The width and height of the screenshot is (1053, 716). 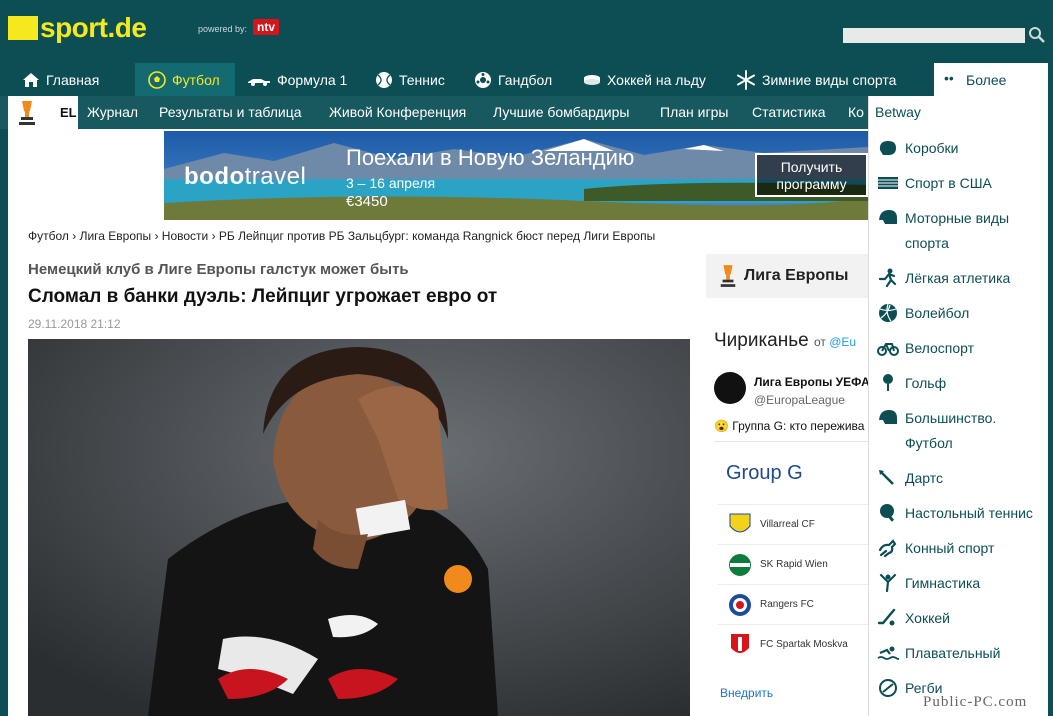 I want to click on nav-formula1-label: Формула 1, so click(x=312, y=79).